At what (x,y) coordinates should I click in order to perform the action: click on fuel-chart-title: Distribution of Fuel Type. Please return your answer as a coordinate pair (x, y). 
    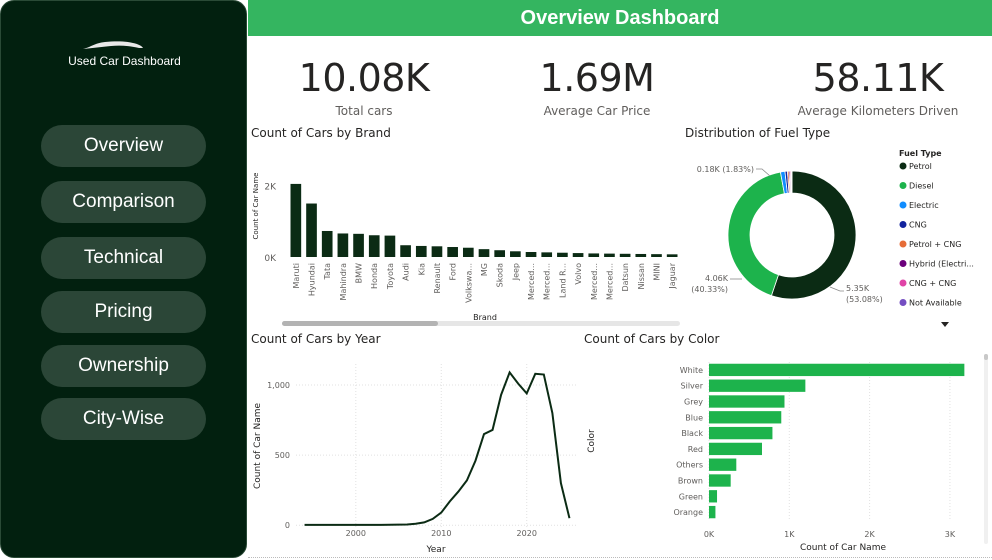
    Looking at the image, I should click on (758, 133).